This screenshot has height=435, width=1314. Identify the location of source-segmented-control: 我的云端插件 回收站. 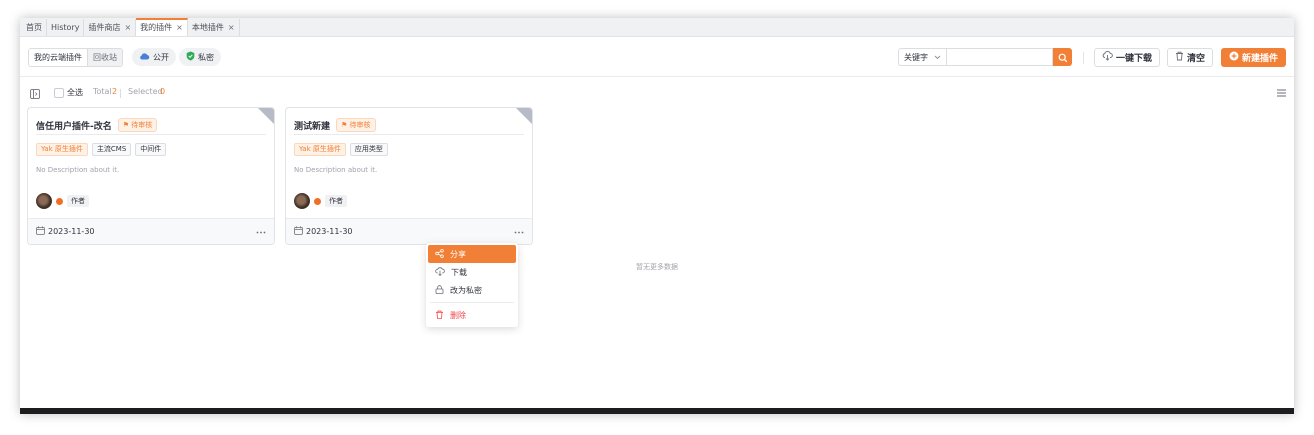
(75, 57).